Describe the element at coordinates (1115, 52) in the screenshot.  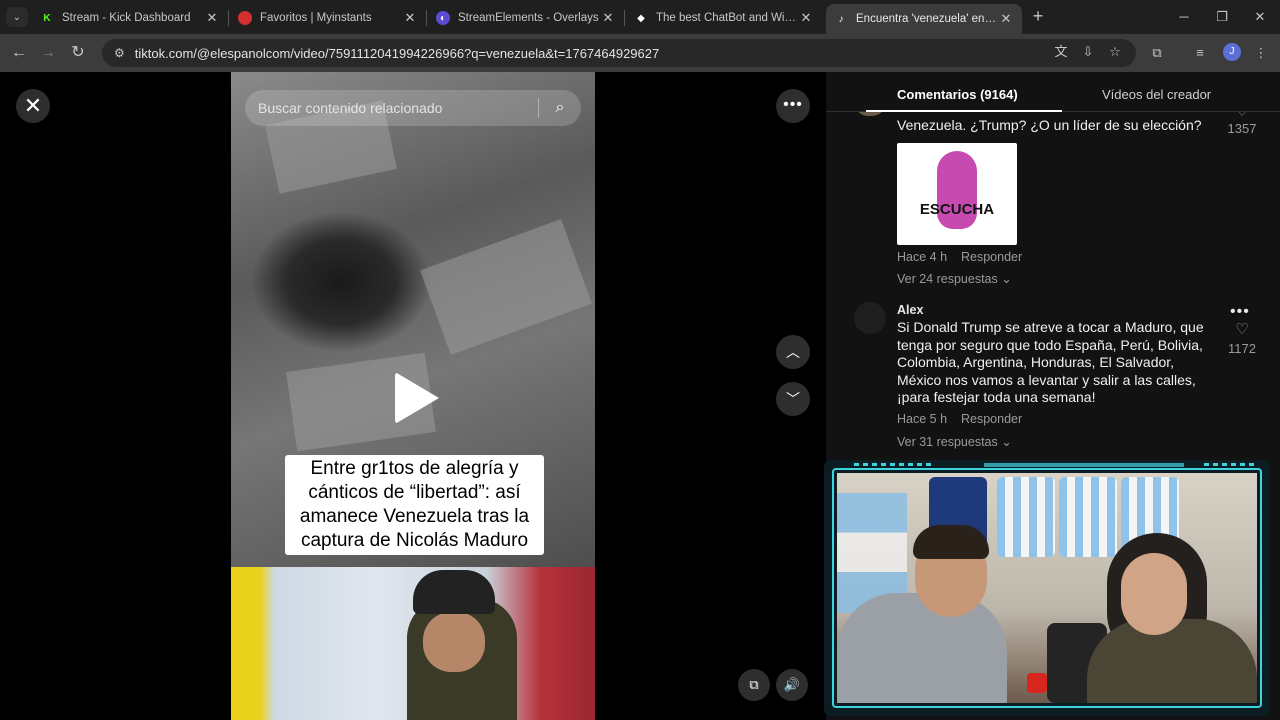
I see `bookmark-star-icon: ☆` at that location.